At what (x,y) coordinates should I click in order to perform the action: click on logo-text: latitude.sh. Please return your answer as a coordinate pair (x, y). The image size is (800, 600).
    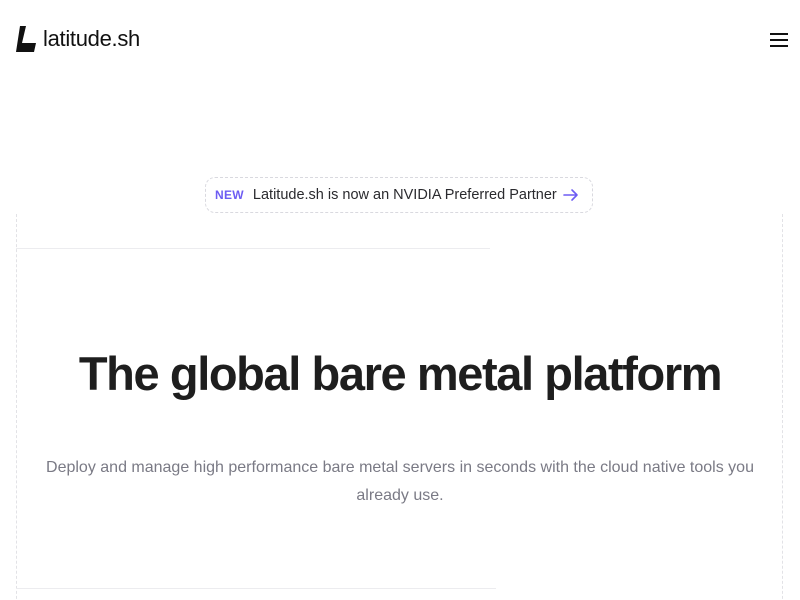
    Looking at the image, I should click on (91, 38).